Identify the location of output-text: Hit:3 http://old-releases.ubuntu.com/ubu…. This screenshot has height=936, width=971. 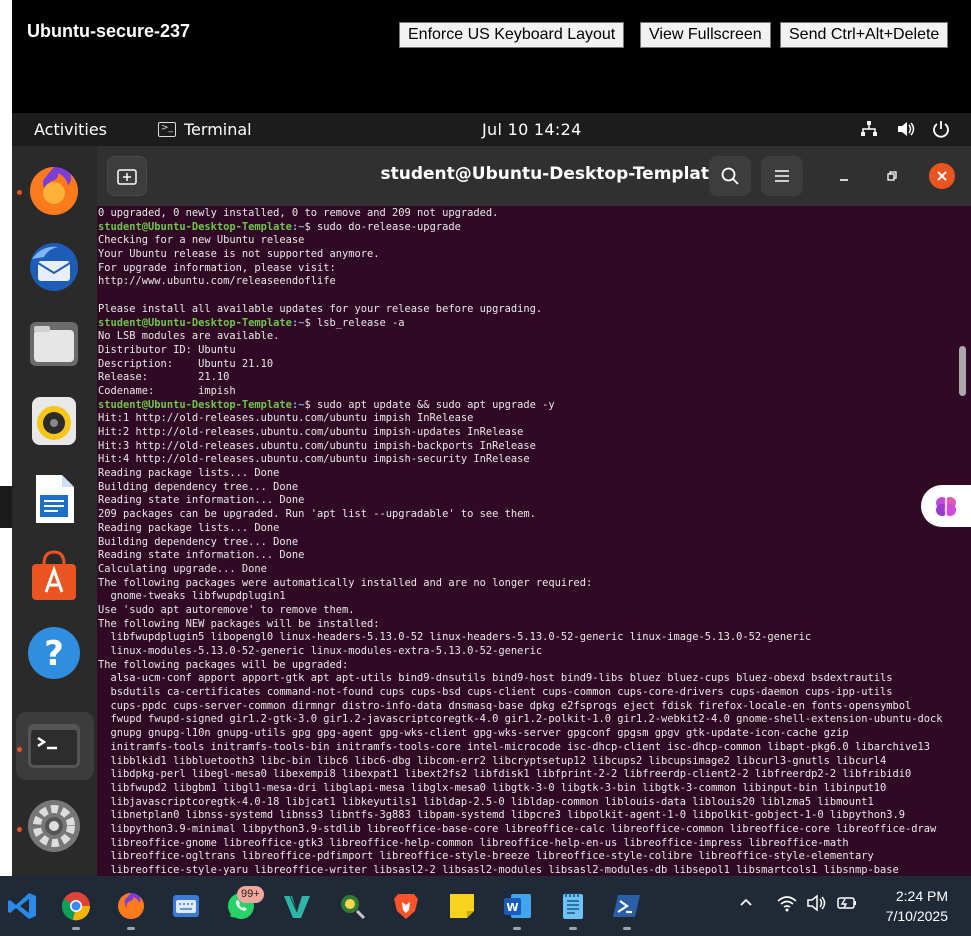
(317, 445).